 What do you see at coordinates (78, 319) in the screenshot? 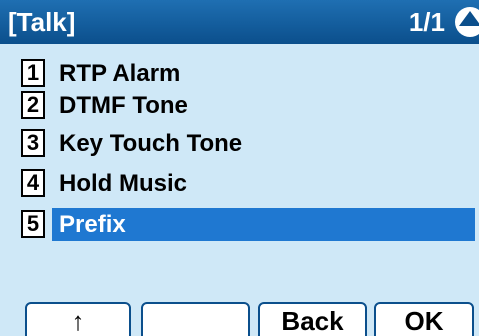
I see `softkey-up-button: ↑` at bounding box center [78, 319].